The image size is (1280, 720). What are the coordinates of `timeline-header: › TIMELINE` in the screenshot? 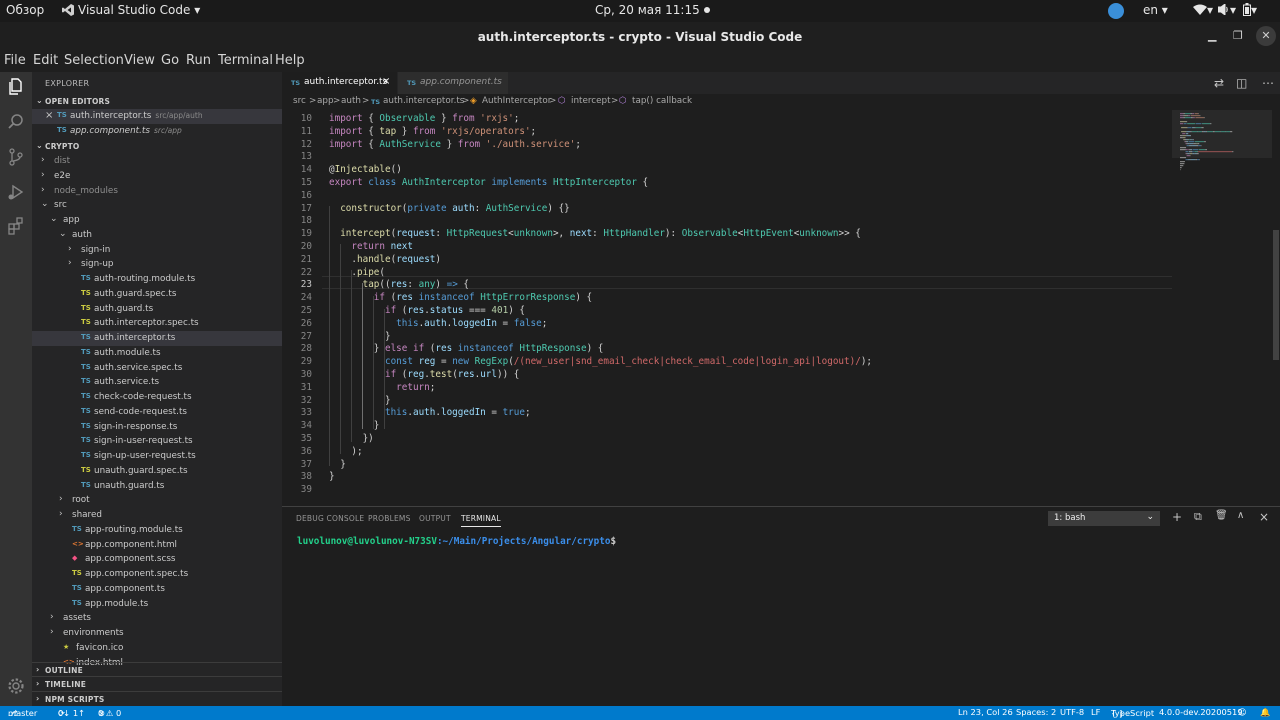 It's located at (157, 683).